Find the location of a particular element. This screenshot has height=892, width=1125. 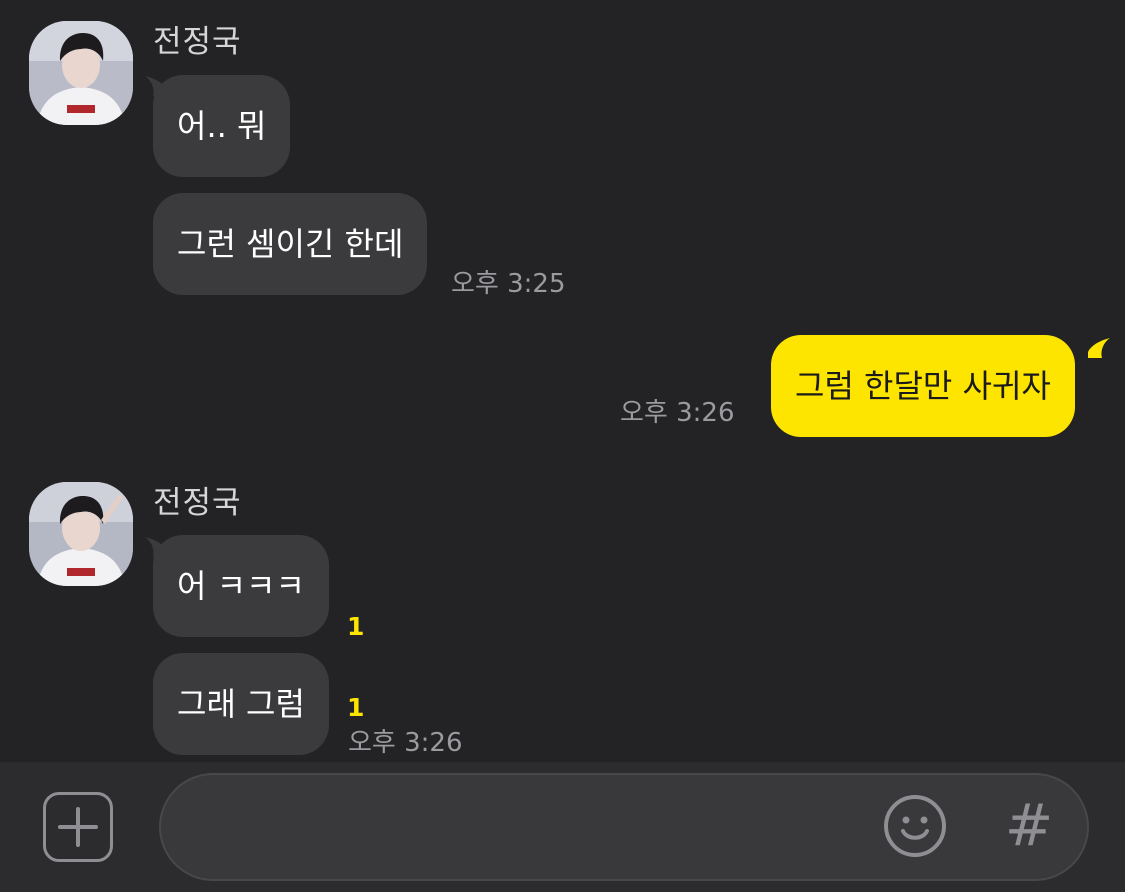

message-bubble: 그런 셈이긴 한데 is located at coordinates (290, 244).